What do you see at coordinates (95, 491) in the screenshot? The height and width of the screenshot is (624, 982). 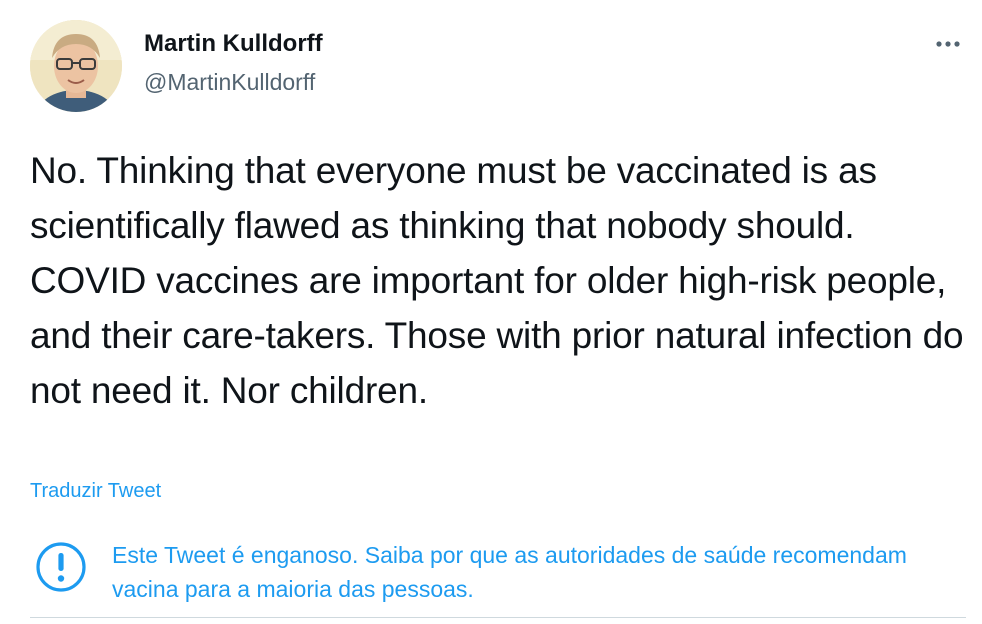 I see `translate-tweet-link: Traduzir Tweet` at bounding box center [95, 491].